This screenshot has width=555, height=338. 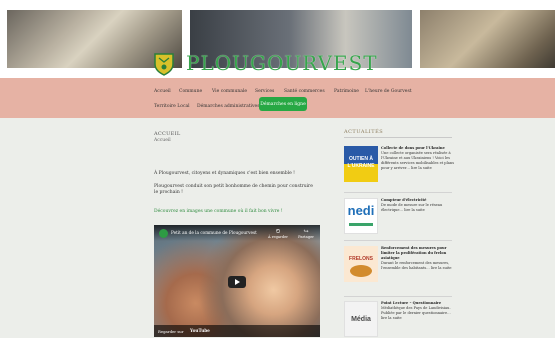 What do you see at coordinates (361, 264) in the screenshot?
I see `news-thumbnail: FRELONS` at bounding box center [361, 264].